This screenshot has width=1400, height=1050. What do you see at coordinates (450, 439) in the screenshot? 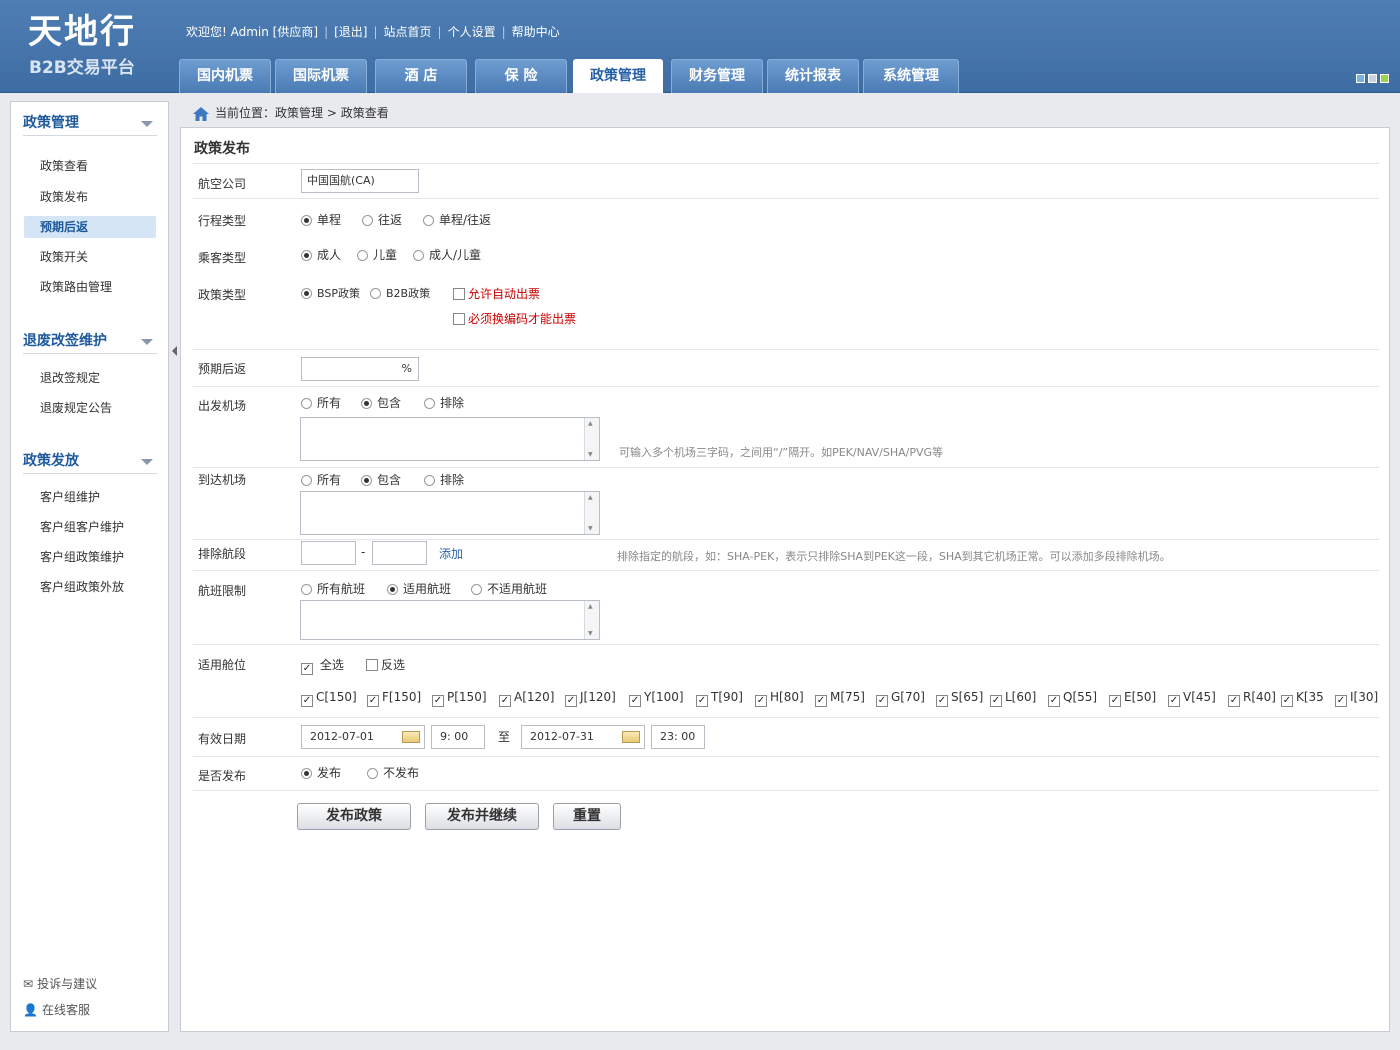
I see `departure-airports-textarea` at bounding box center [450, 439].